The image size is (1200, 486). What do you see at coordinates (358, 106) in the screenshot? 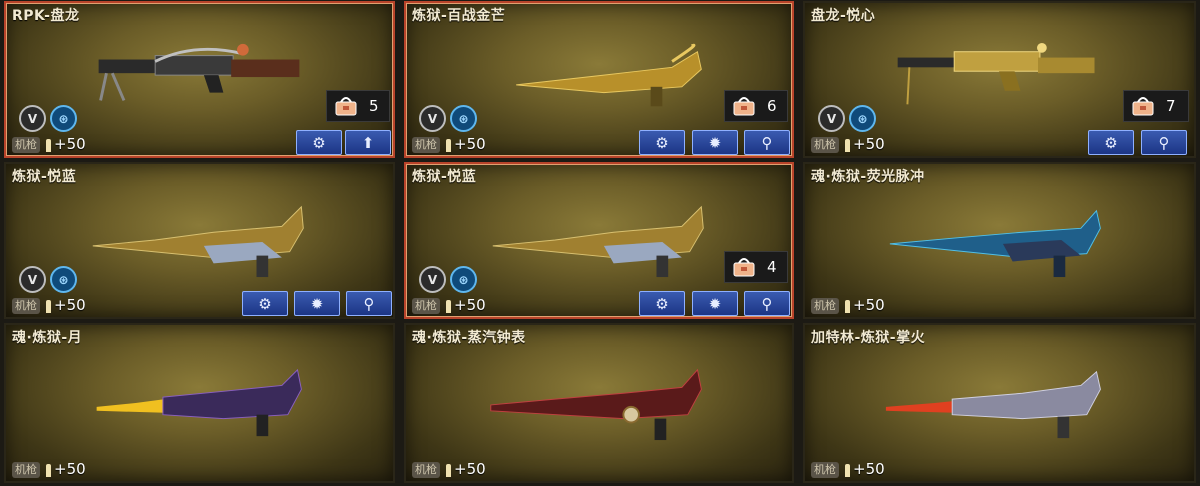
I see `item-count-box: 5` at bounding box center [358, 106].